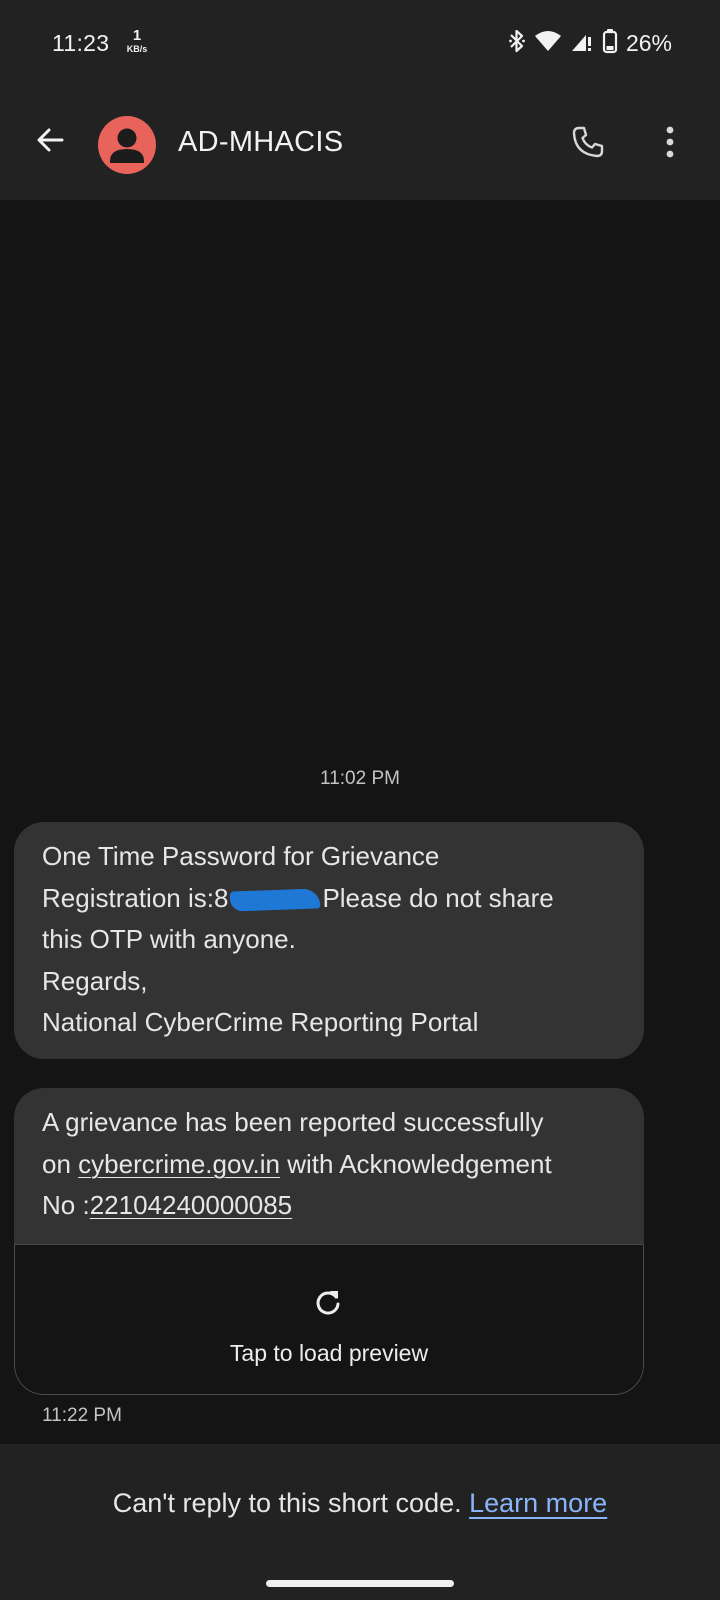 This screenshot has height=1600, width=720. Describe the element at coordinates (287, 1503) in the screenshot. I see `short-code-notice: Can't reply to this short code.` at that location.